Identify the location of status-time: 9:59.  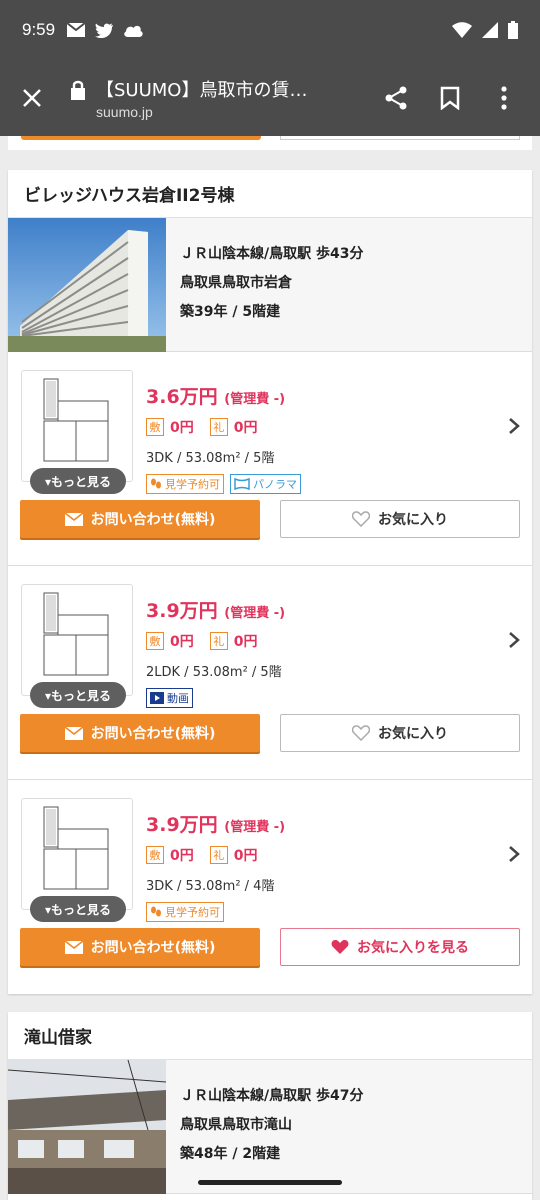
(39, 29).